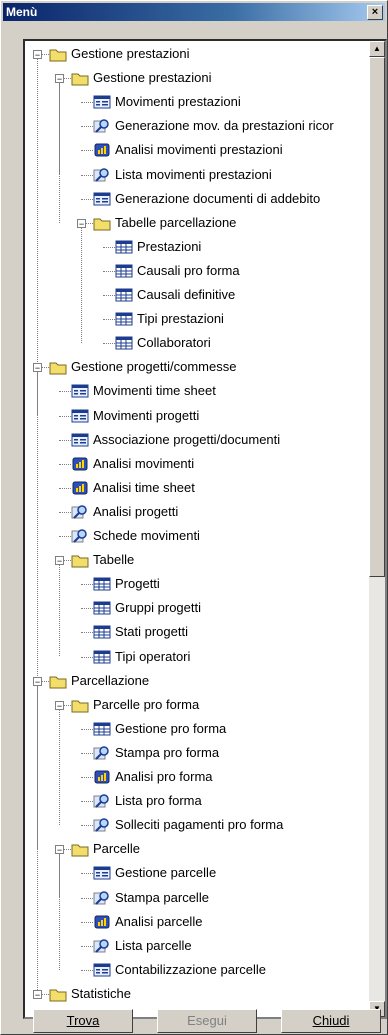 The width and height of the screenshot is (388, 1035). Describe the element at coordinates (194, 12) in the screenshot. I see `title-bar: Menù ×` at that location.